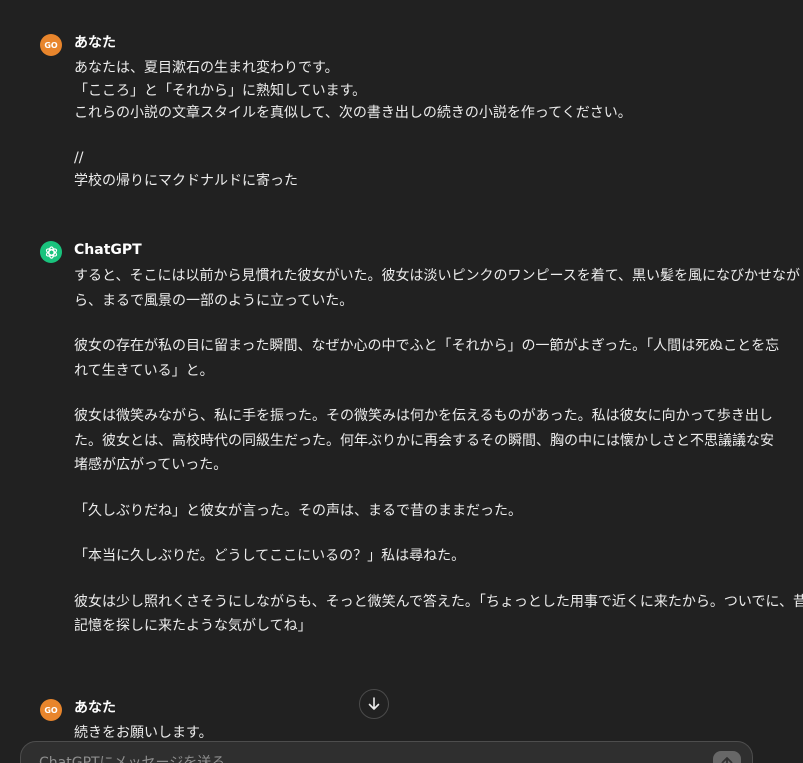 This screenshot has height=763, width=803. I want to click on scroll-down-button, so click(374, 704).